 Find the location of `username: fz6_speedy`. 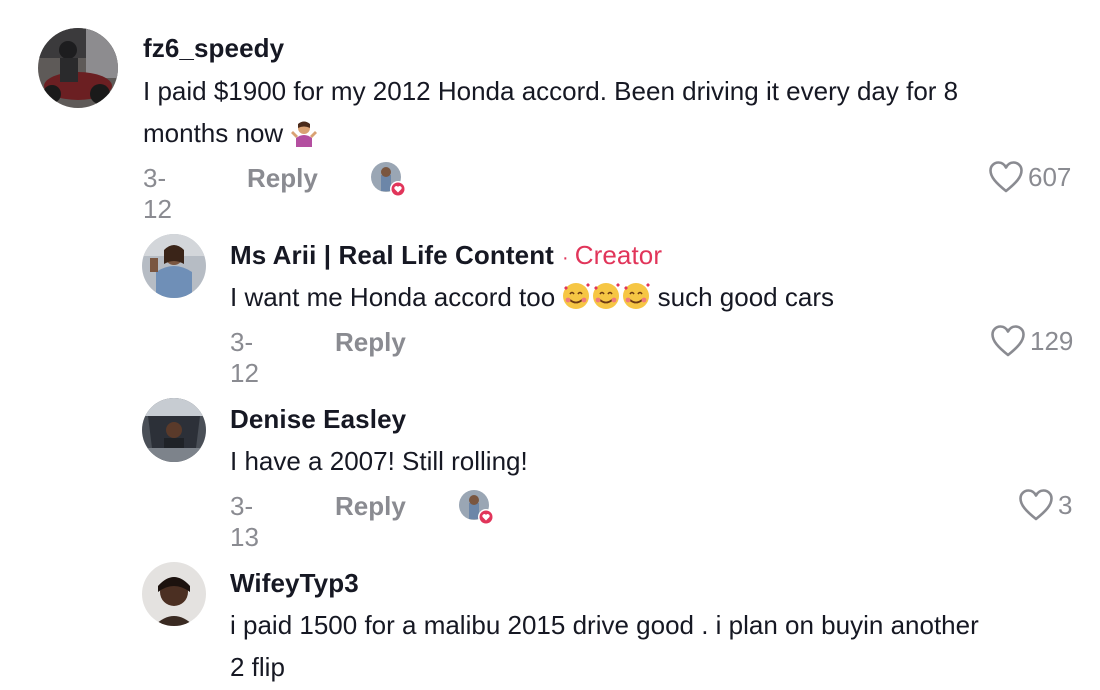

username: fz6_speedy is located at coordinates (213, 48).